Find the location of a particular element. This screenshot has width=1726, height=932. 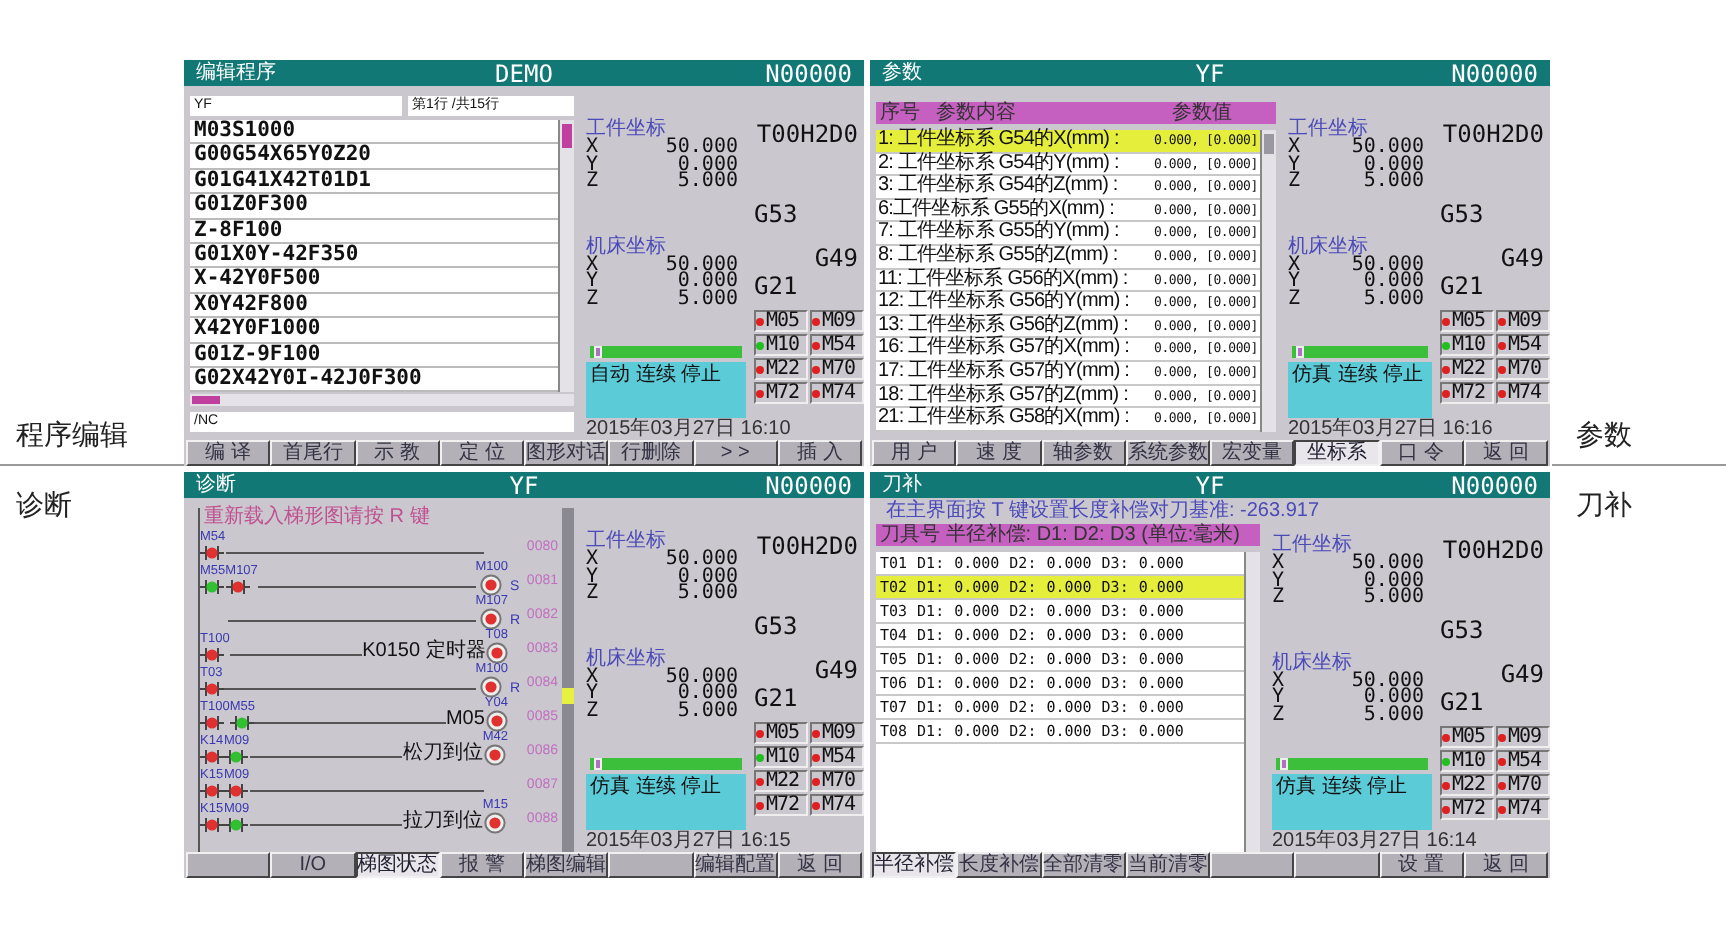

softkey: I/O is located at coordinates (312, 865).